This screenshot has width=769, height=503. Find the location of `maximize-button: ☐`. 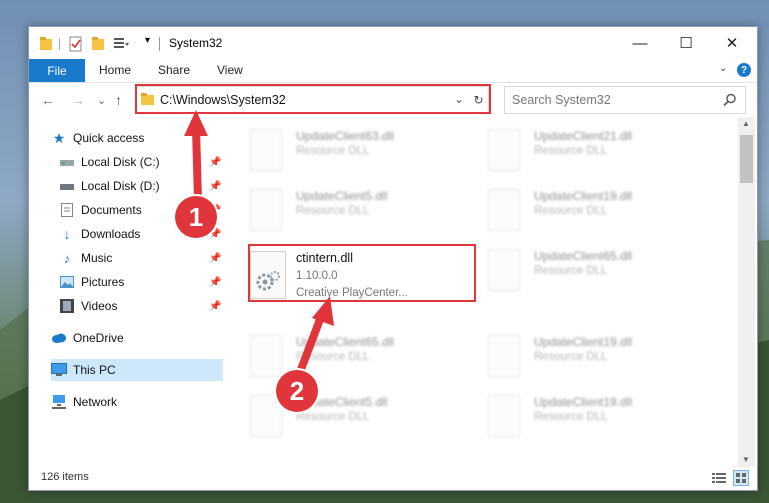

maximize-button: ☐ is located at coordinates (686, 43).